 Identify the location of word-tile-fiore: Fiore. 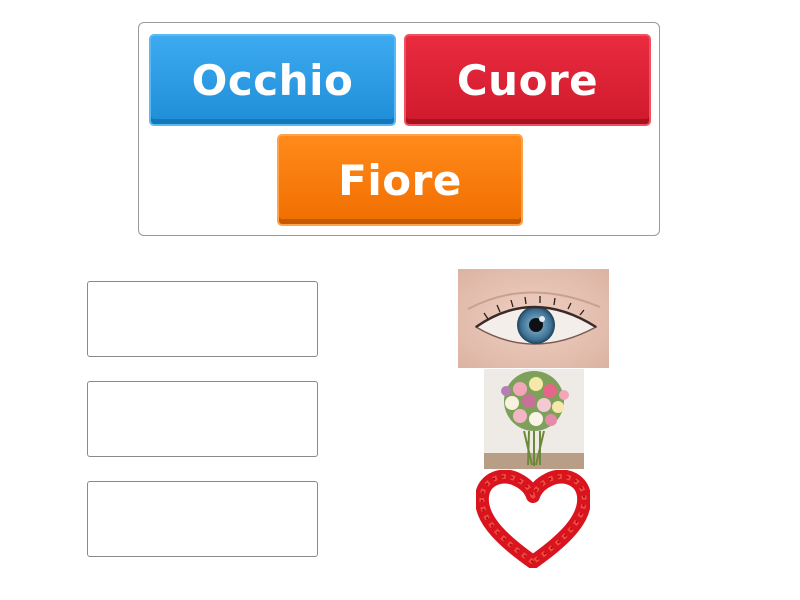
(400, 180).